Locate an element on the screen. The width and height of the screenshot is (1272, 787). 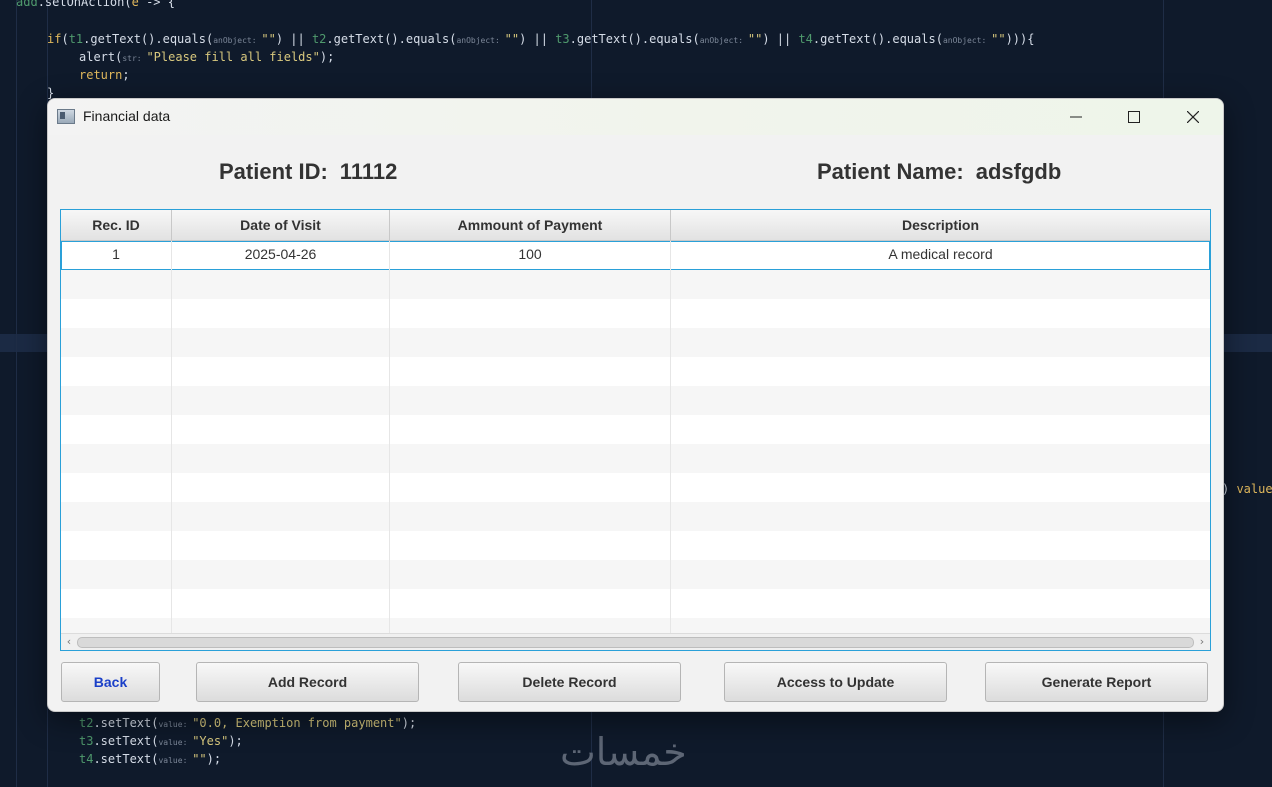
patient-name-heading: Patient Name: adsfgdb is located at coordinates (939, 172).